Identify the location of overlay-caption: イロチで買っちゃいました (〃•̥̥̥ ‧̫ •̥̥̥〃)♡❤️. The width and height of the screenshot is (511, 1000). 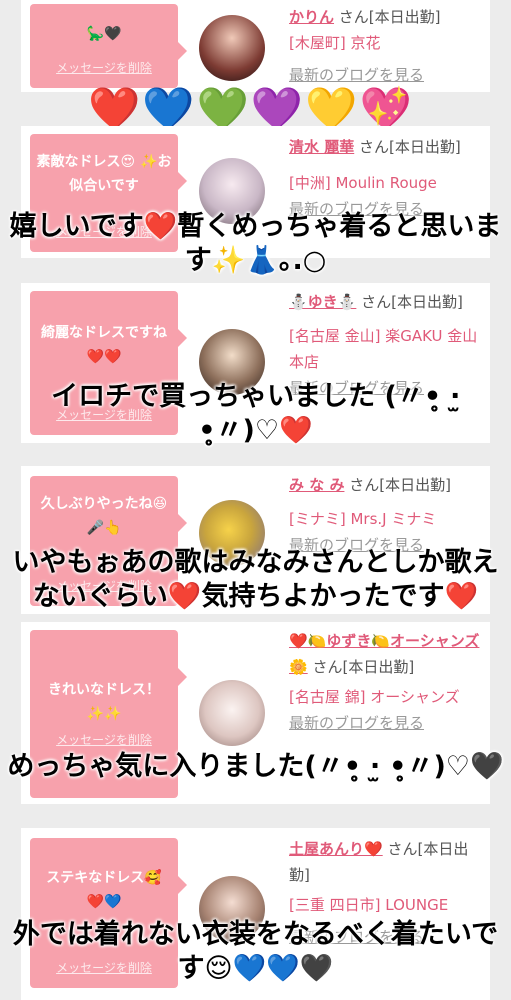
(255, 413).